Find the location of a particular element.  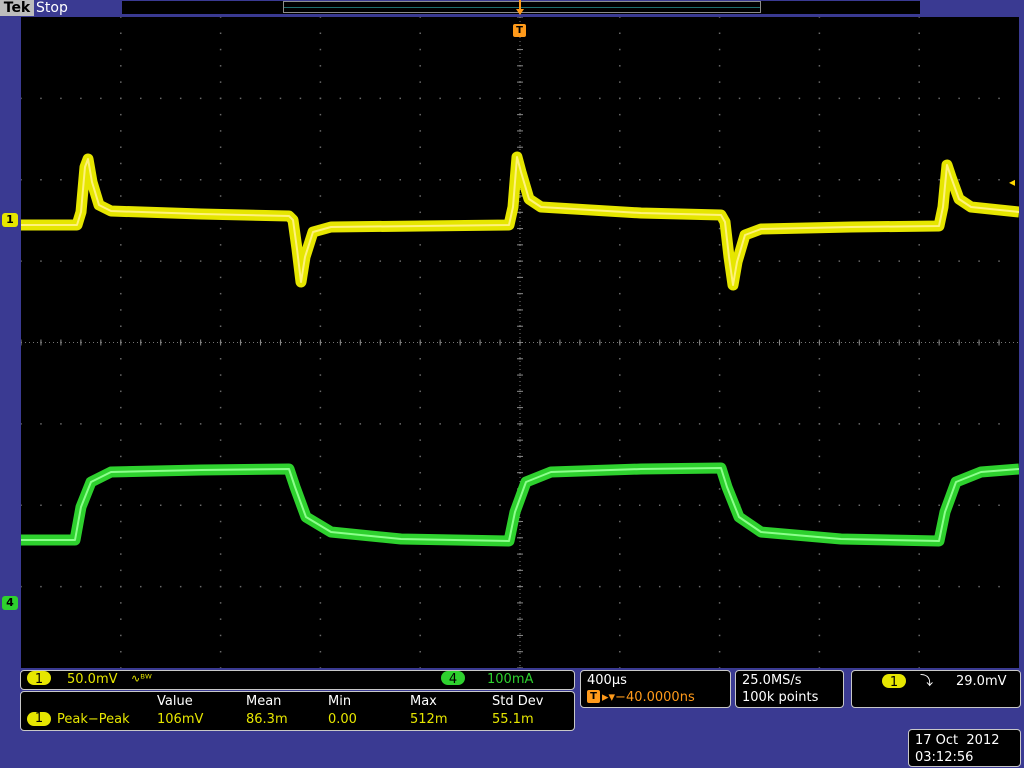

meas-header-value: Value is located at coordinates (175, 701).